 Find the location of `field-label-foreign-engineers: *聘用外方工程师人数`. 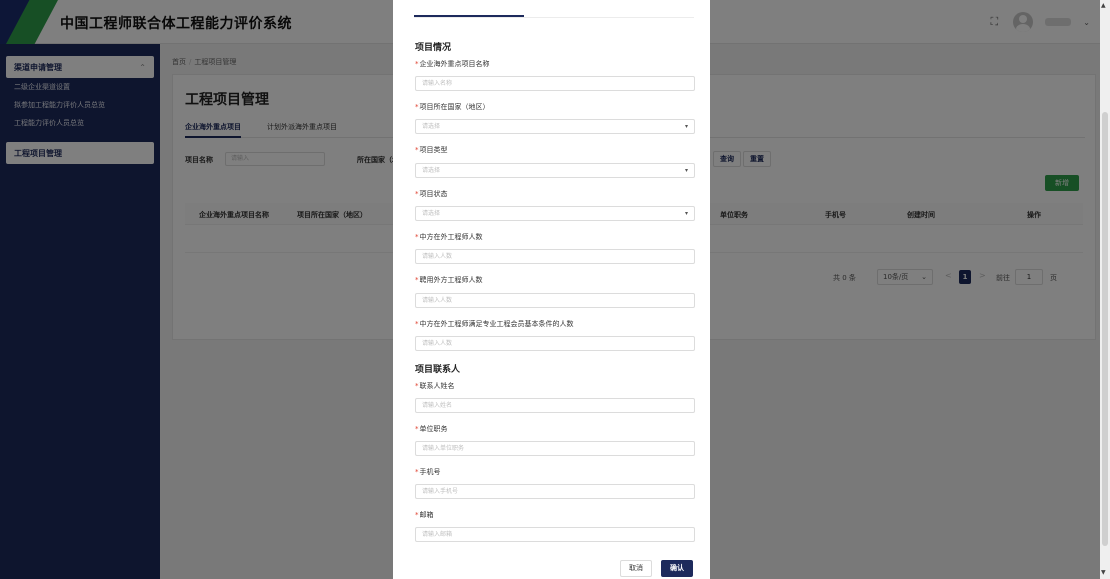

field-label-foreign-engineers: *聘用外方工程师人数 is located at coordinates (449, 280).